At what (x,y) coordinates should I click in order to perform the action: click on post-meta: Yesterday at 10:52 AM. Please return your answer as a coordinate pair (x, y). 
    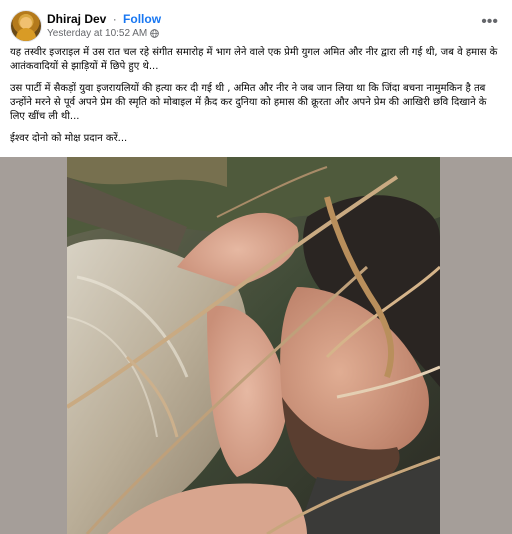
    Looking at the image, I should click on (103, 33).